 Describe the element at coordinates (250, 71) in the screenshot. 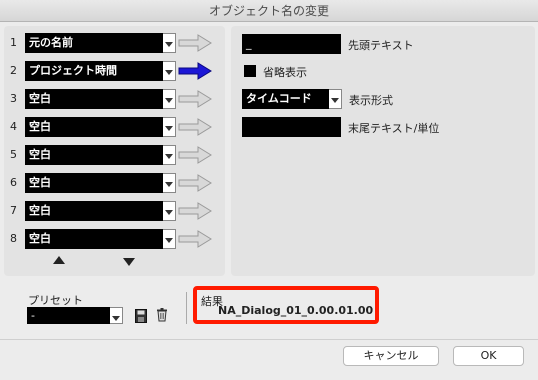

I see `abbreviate-checkbox` at that location.